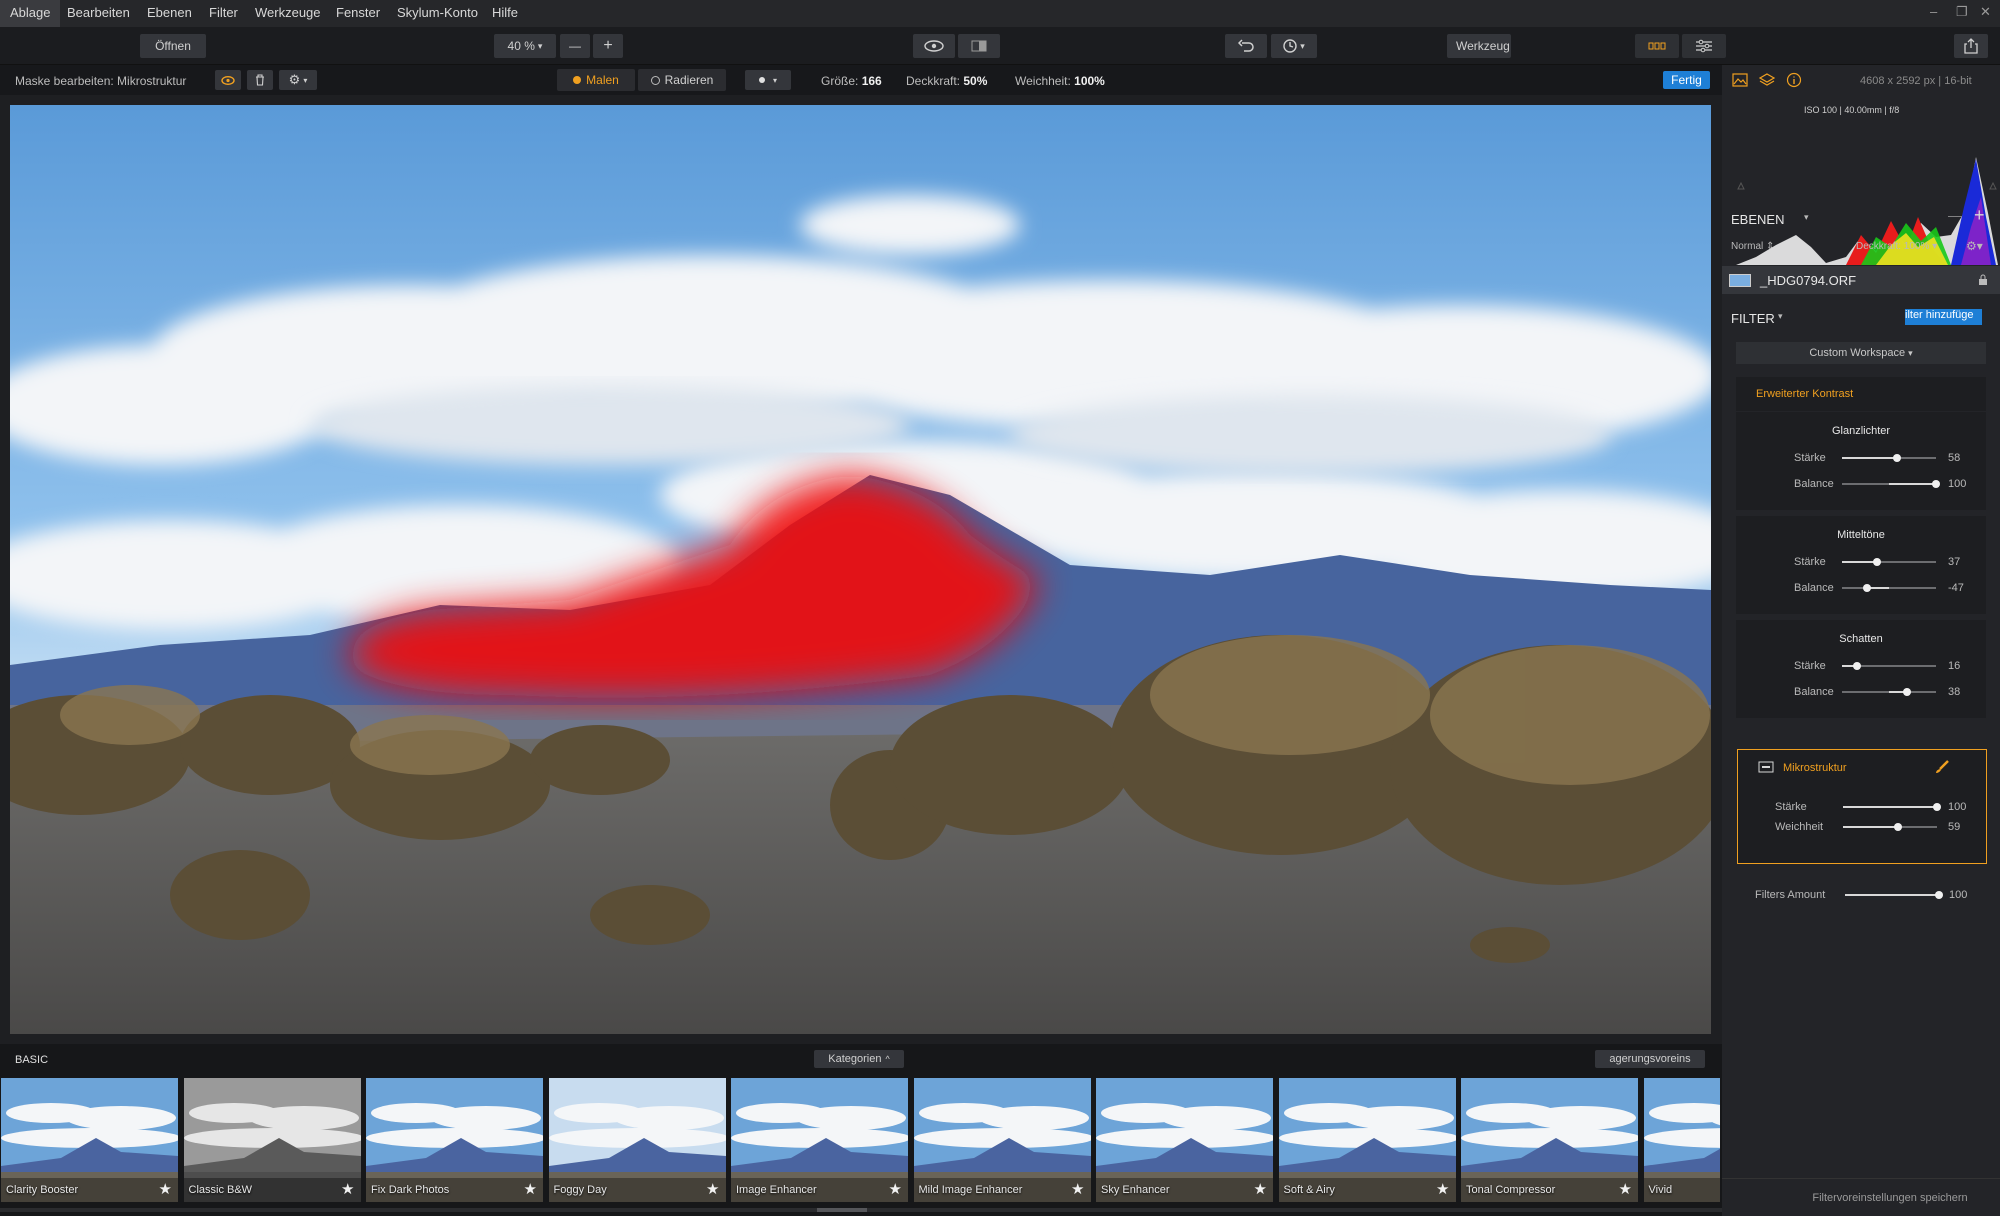 The height and width of the screenshot is (1216, 2000). I want to click on lock-icon, so click(1983, 280).